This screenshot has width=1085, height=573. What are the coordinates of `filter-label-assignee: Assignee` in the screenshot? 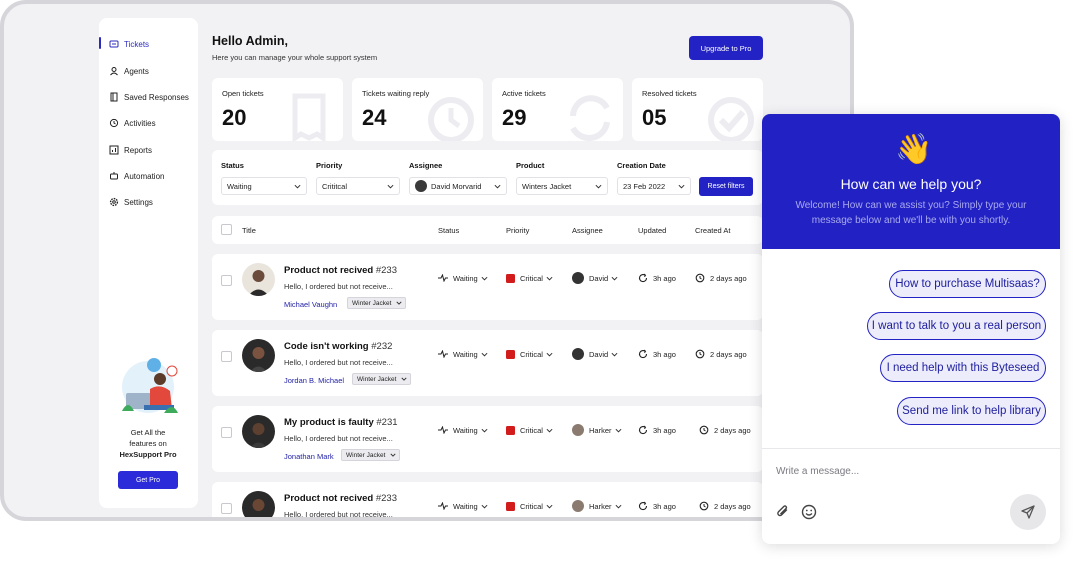 It's located at (426, 165).